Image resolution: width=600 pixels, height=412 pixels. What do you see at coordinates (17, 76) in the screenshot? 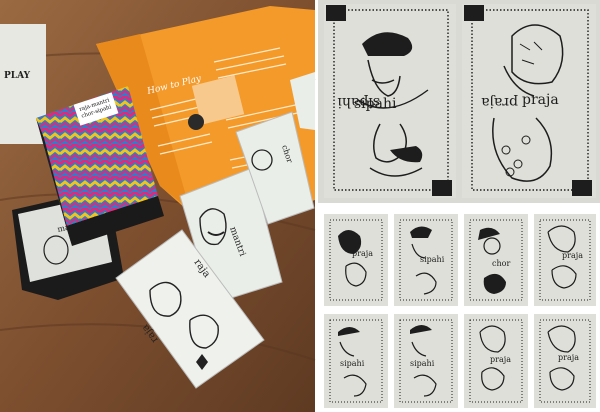
I see `box-side-text: PLAY` at bounding box center [17, 76].